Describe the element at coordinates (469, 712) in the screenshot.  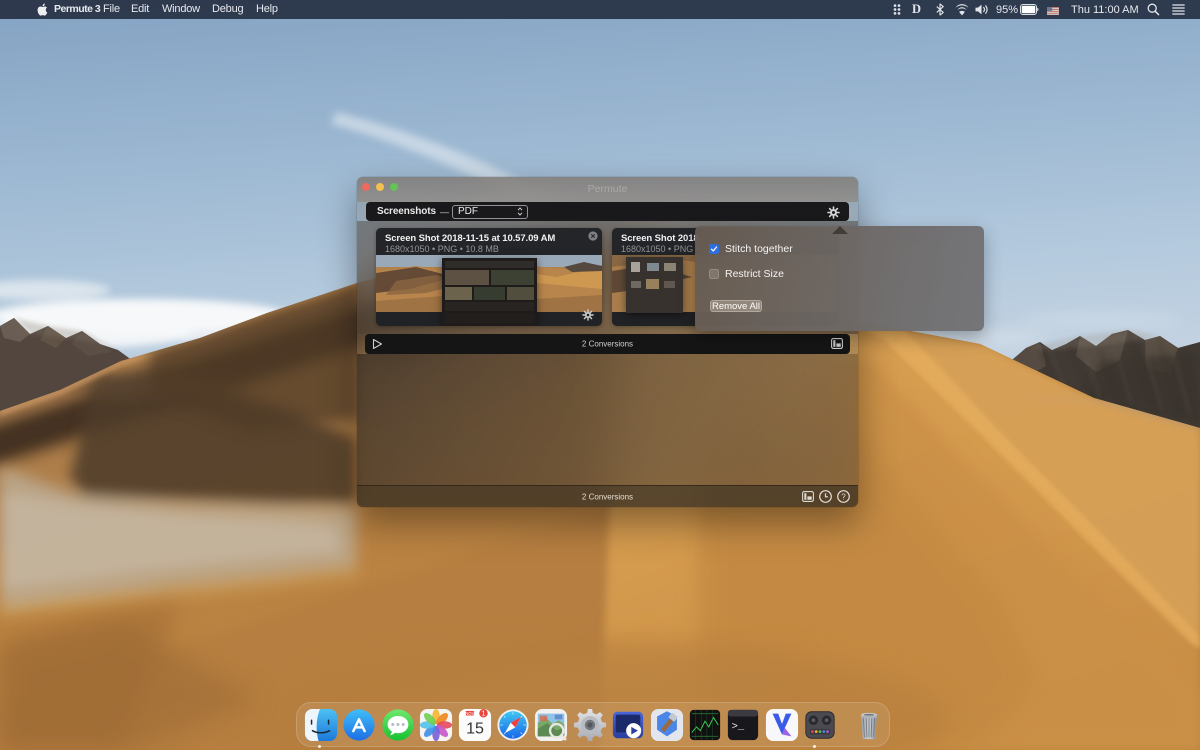
I see `svg-text: NOV` at that location.